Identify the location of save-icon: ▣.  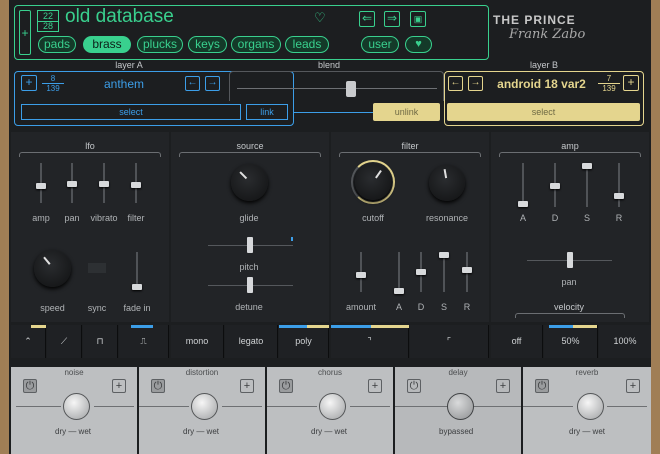
(418, 19).